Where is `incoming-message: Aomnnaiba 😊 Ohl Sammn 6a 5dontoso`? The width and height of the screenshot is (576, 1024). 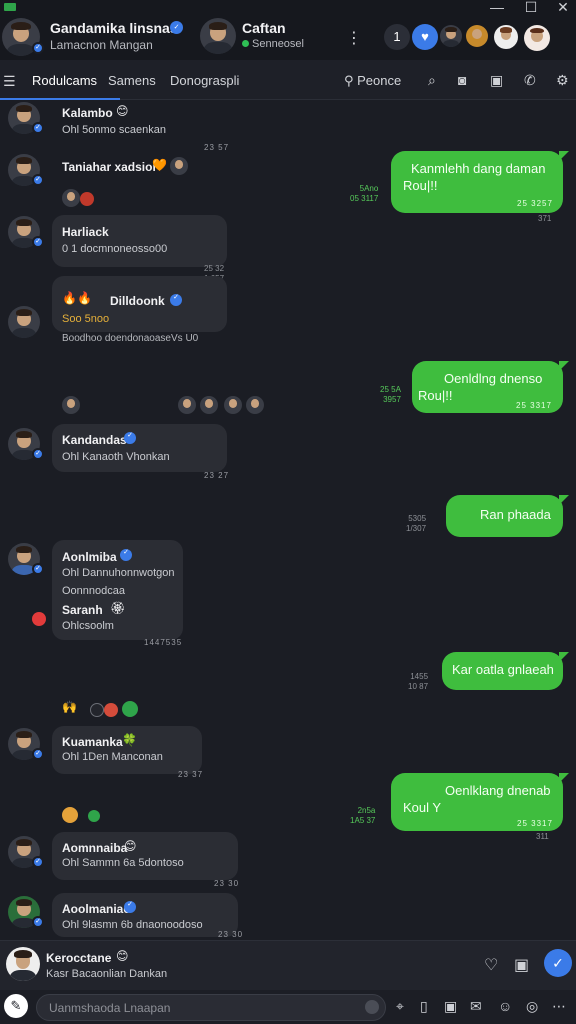
incoming-message: Aomnnaiba 😊 Ohl Sammn 6a 5dontoso is located at coordinates (145, 856).